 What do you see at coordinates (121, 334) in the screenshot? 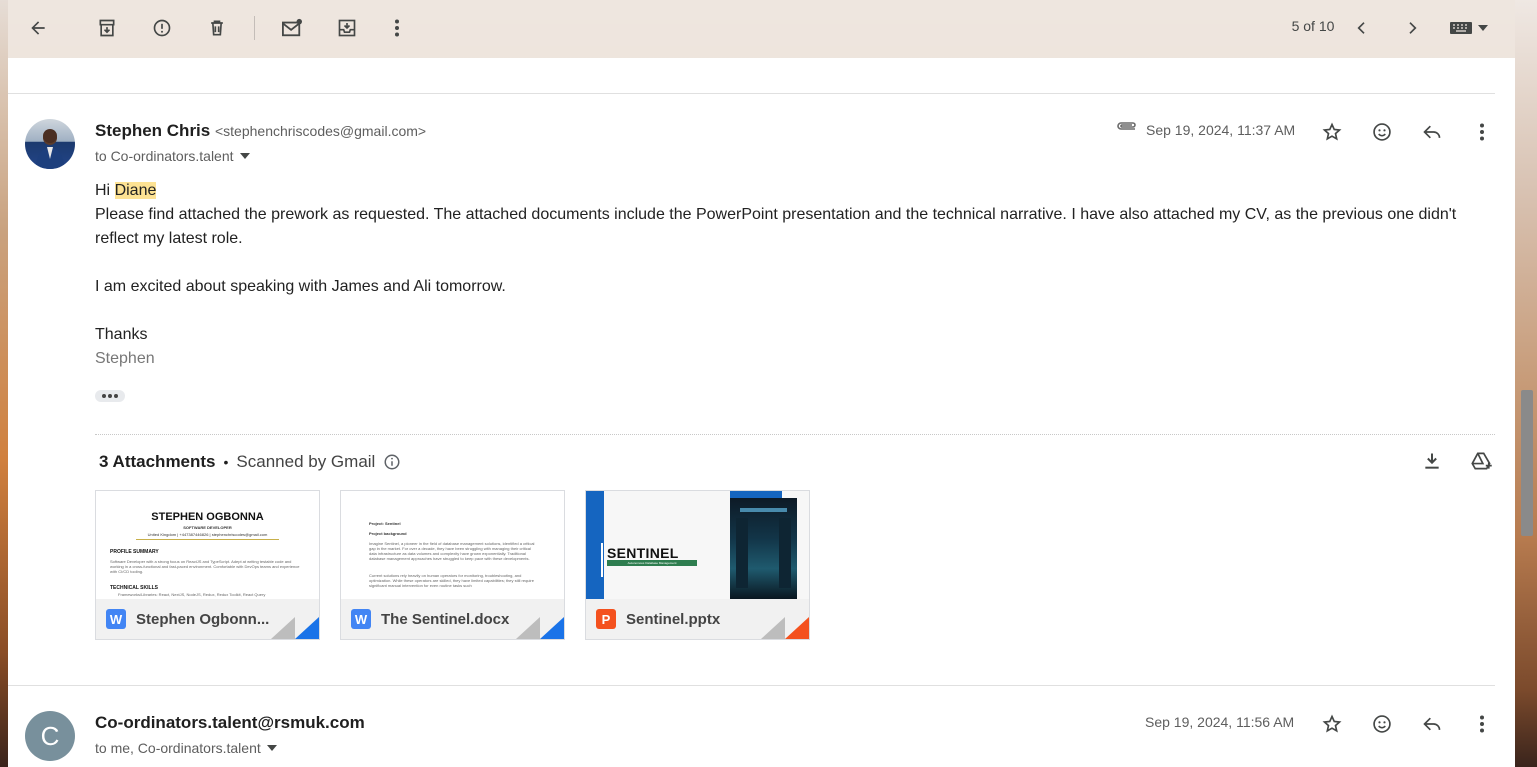
I see `closing: Thanks` at bounding box center [121, 334].